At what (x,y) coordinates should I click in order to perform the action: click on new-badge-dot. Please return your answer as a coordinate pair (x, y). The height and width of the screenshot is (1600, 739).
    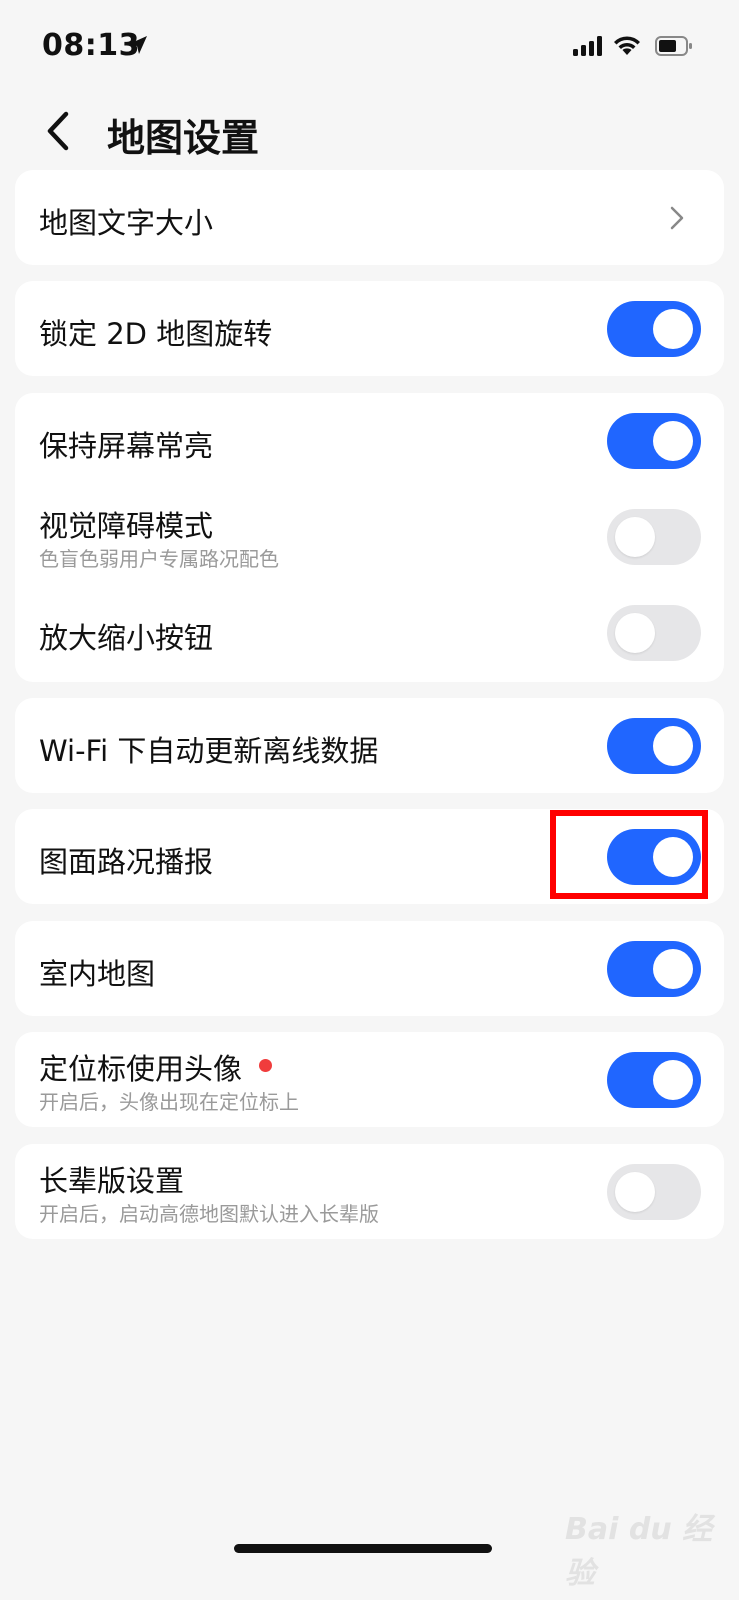
    Looking at the image, I should click on (265, 1065).